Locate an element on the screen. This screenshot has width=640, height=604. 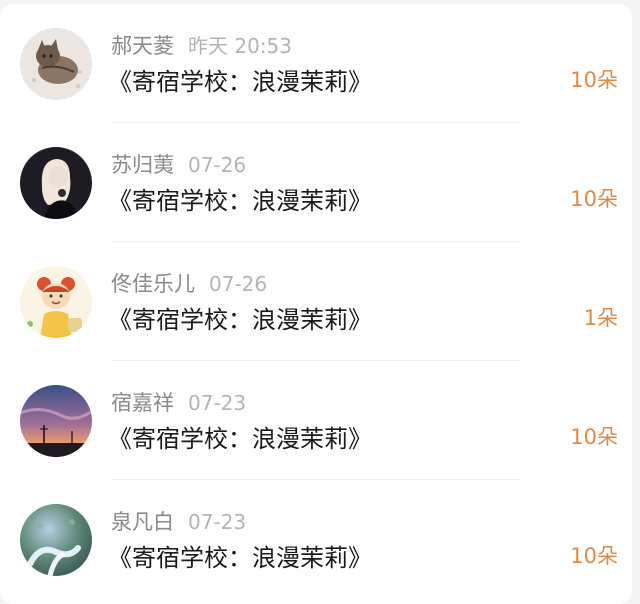
user-name: 宿嘉祥 is located at coordinates (142, 403).